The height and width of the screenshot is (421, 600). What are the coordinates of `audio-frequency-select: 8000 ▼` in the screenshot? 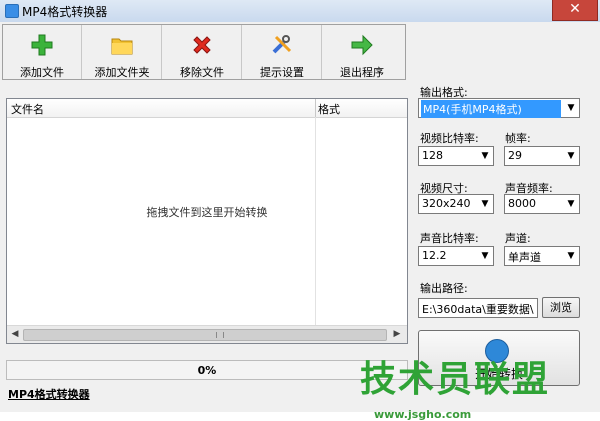 It's located at (542, 204).